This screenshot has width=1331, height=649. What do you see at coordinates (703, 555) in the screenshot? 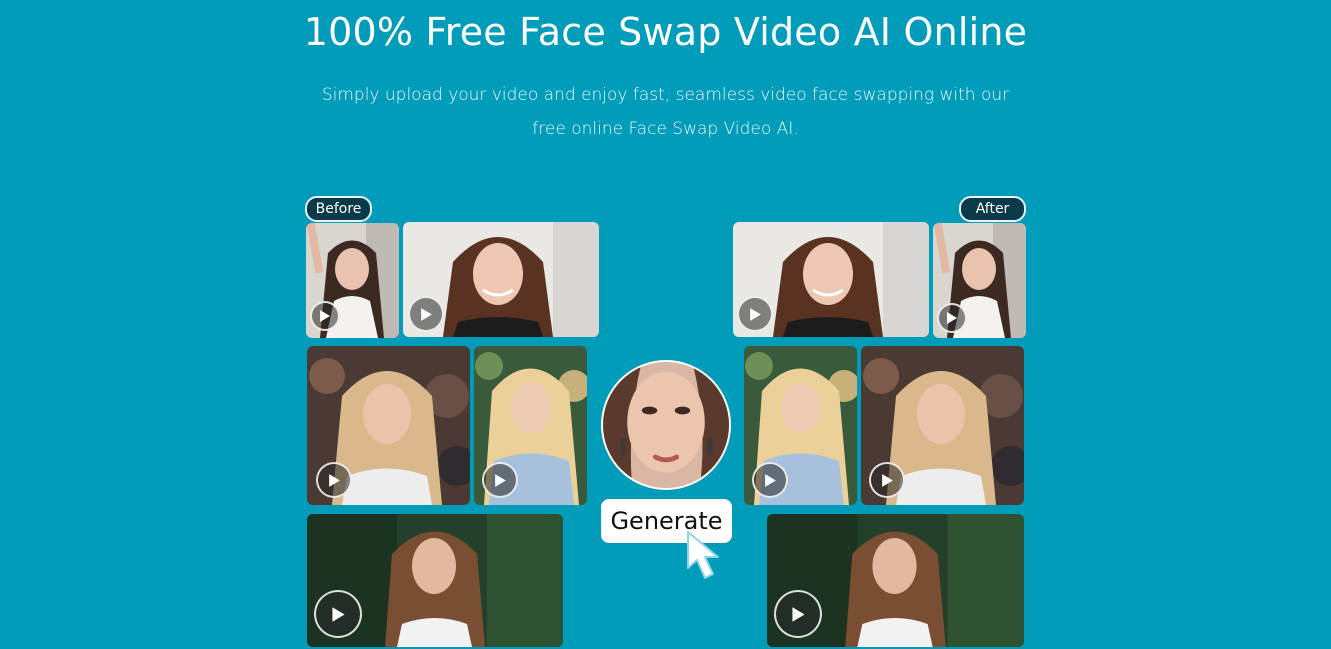
I see `hand-pointer-icon` at bounding box center [703, 555].